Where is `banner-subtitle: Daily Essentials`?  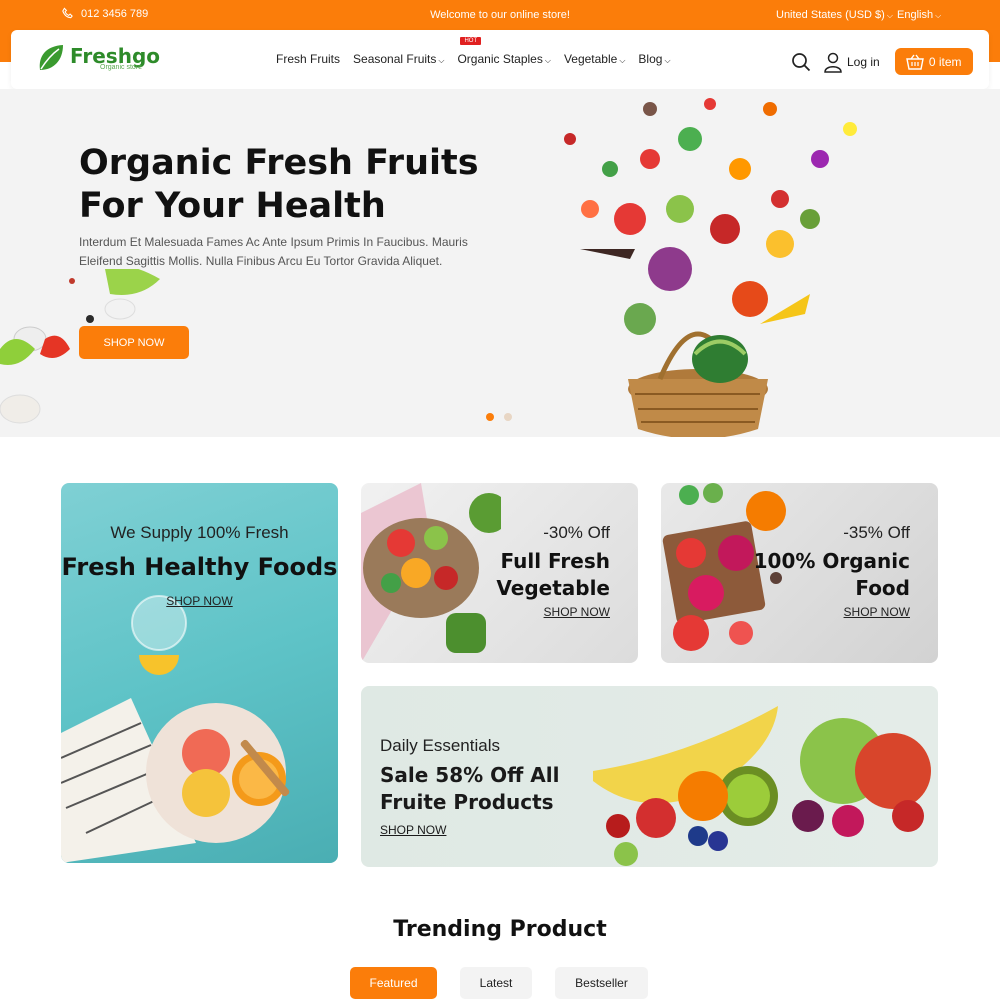
banner-subtitle: Daily Essentials is located at coordinates (440, 745).